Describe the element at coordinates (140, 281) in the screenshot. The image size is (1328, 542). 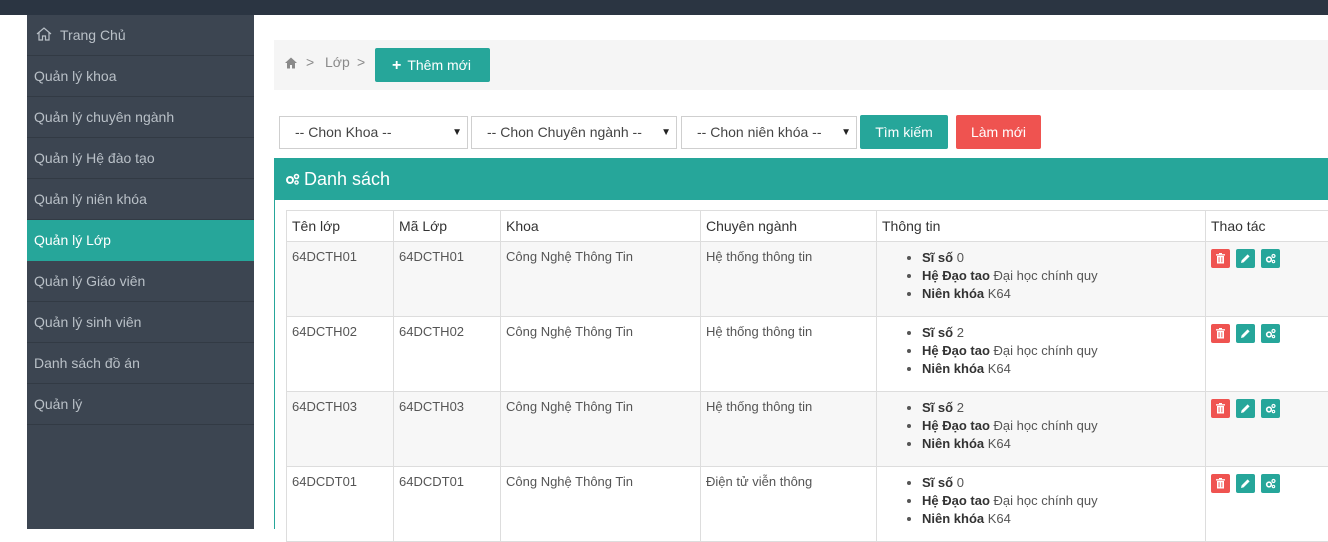
I see `sidebar-item-quan-ly-giao-vien: Quản lý Giáo viên` at that location.